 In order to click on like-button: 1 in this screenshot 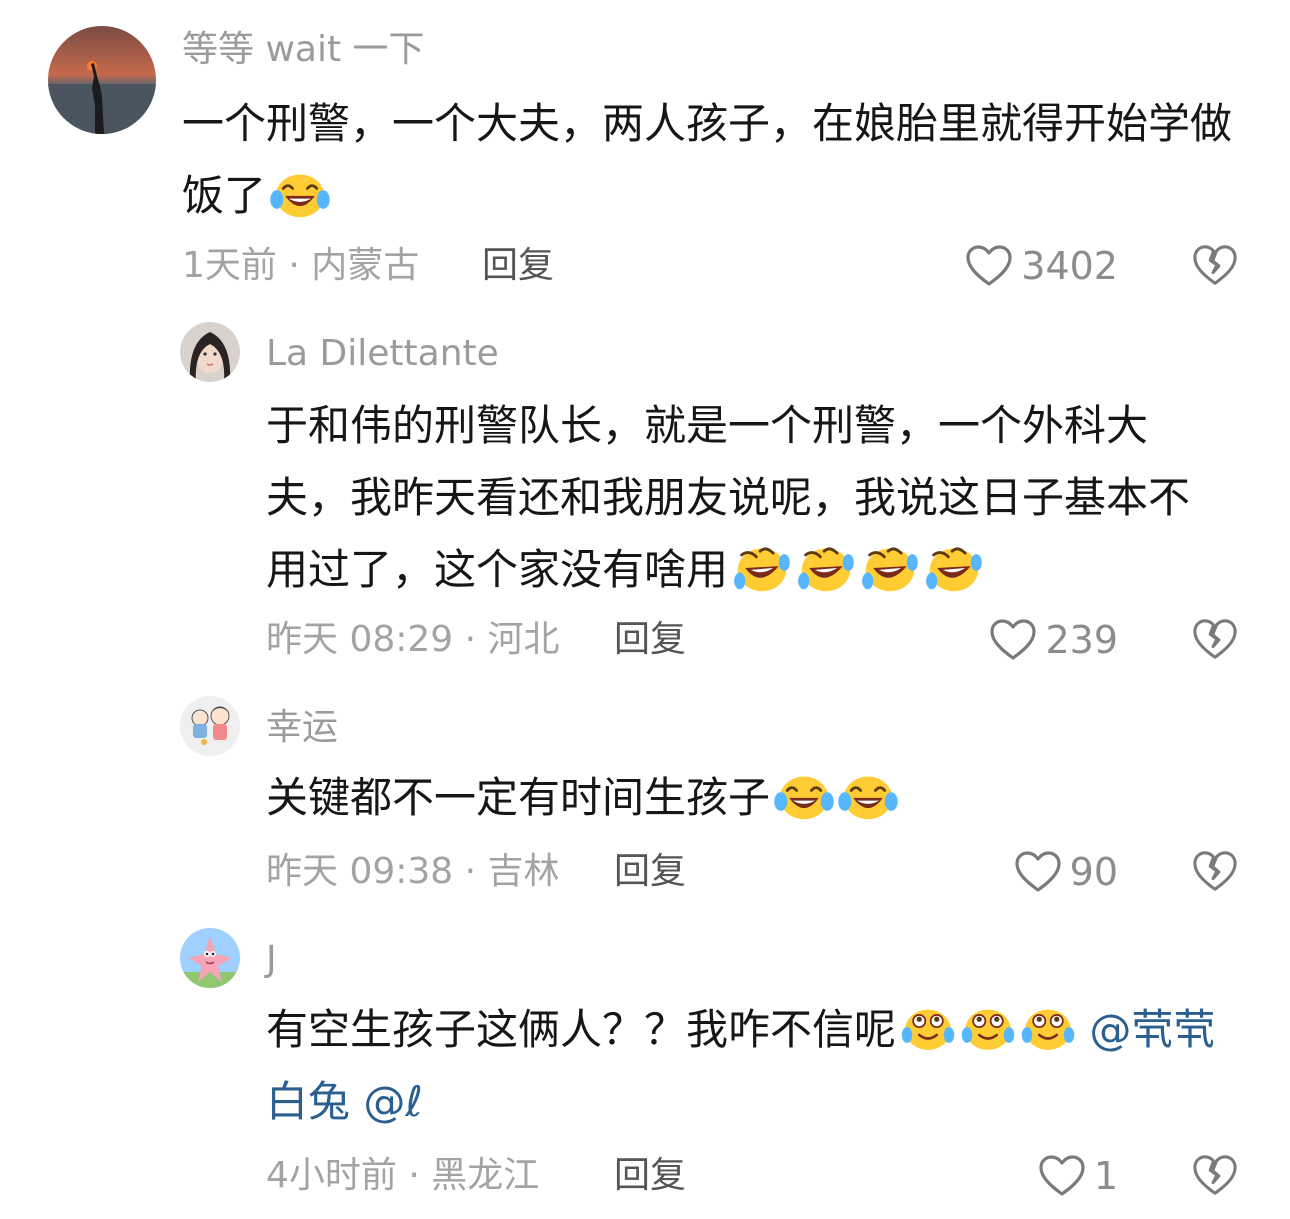, I will do `click(1078, 1176)`.